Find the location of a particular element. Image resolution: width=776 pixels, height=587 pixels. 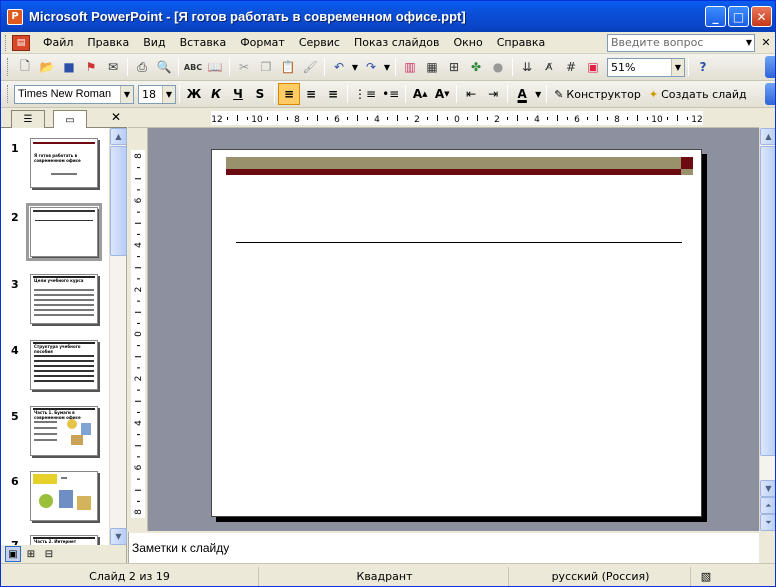

next-slide-icon: ⏷ is located at coordinates (767, 522).